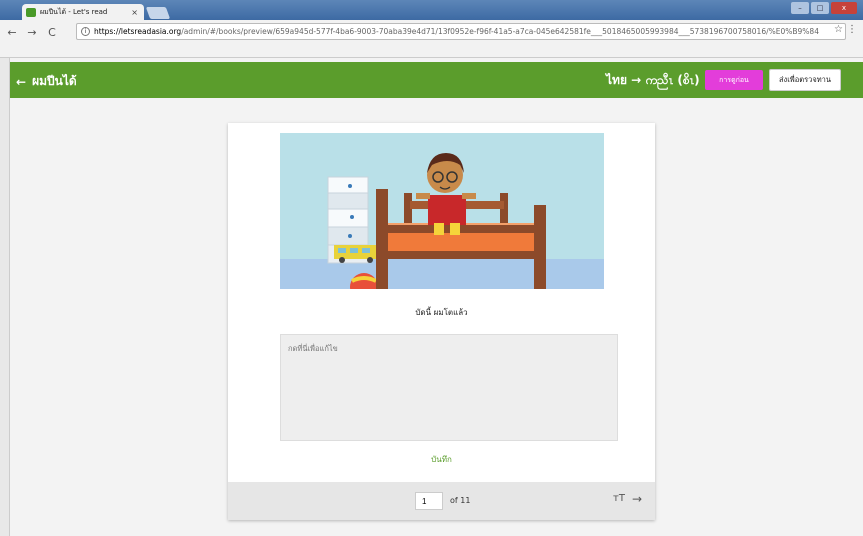 This screenshot has width=863, height=536. Describe the element at coordinates (21, 81) in the screenshot. I see `back-arrow-icon: ←` at that location.